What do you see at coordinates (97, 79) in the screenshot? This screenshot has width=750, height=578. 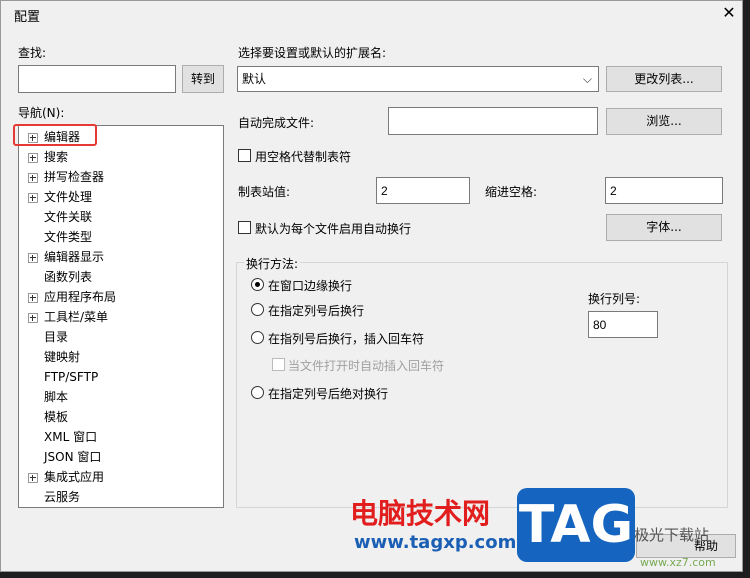 I see `find-input` at bounding box center [97, 79].